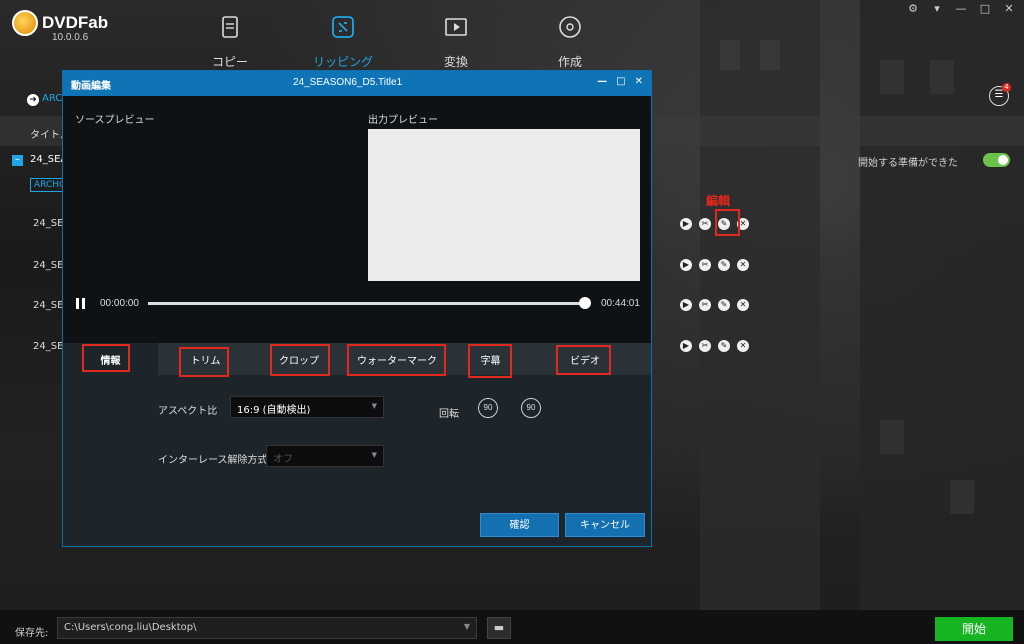  What do you see at coordinates (325, 456) in the screenshot?
I see `deinterlace-select: オフ ▼` at bounding box center [325, 456].